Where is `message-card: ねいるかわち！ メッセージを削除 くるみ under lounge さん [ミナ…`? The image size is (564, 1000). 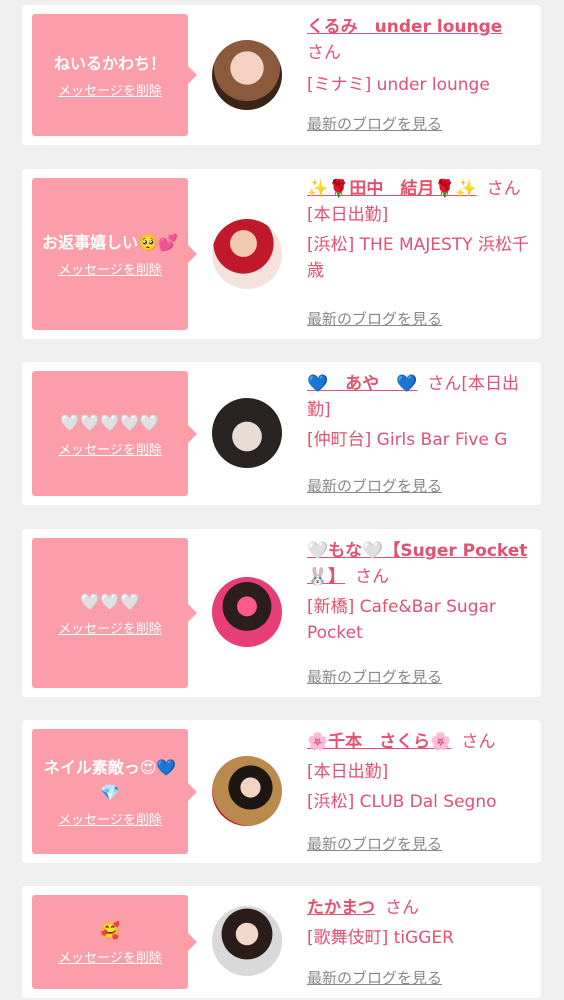
message-card: ねいるかわち！ メッセージを削除 くるみ under lounge さん [ミナ… is located at coordinates (281, 75).